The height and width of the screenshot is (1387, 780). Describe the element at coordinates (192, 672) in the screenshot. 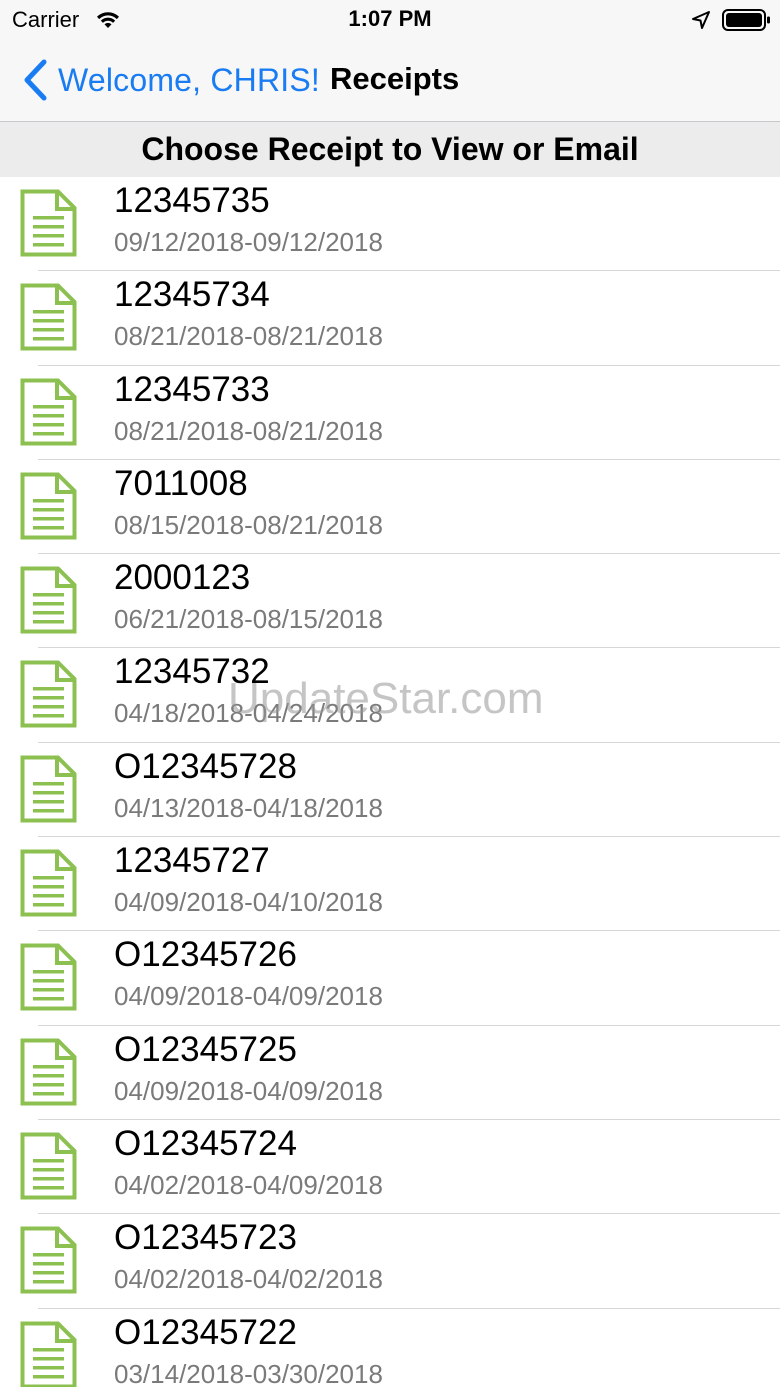

I see `receipt-number: 12345732` at that location.